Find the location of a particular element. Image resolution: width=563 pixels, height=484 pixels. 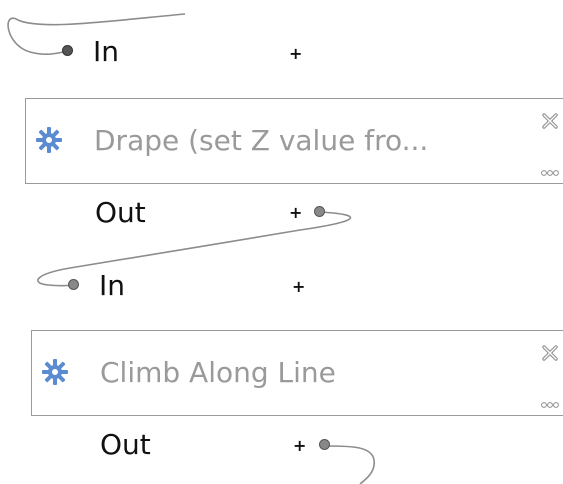

drape-out-label: Out is located at coordinates (120, 212).